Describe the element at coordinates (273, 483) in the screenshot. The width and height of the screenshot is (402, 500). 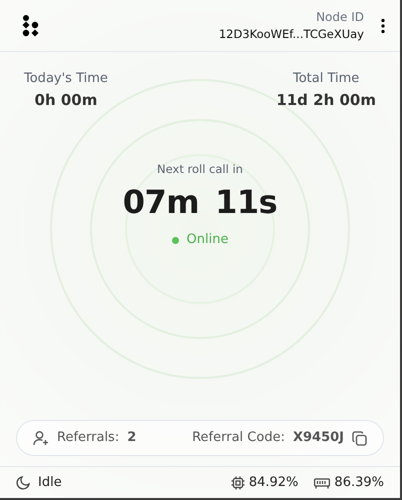
I see `cpu-usage: 84.92%` at that location.